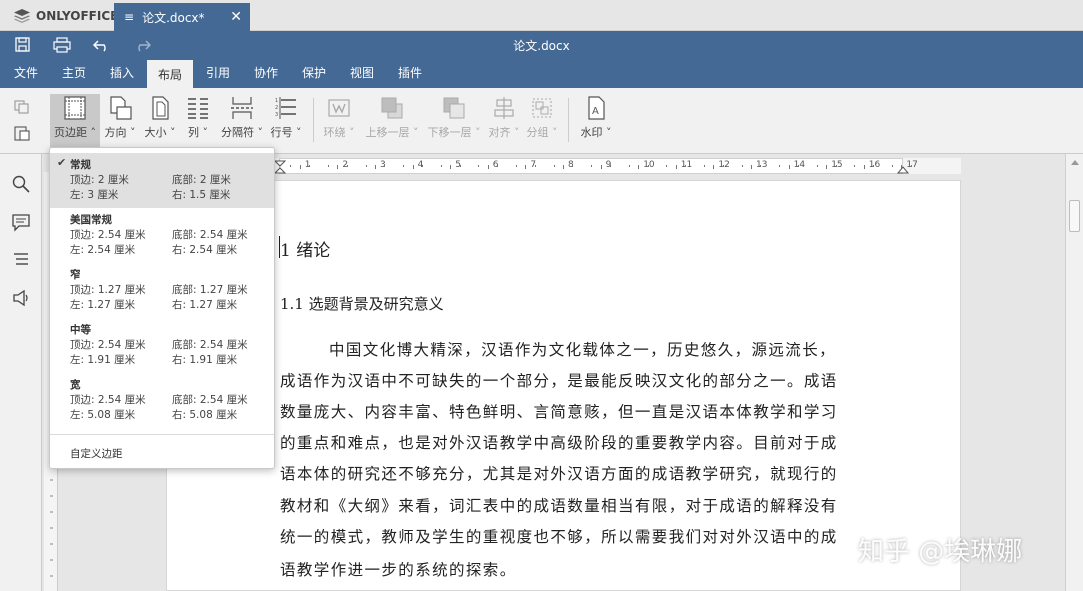  I want to click on size-label: 大小, so click(155, 132).